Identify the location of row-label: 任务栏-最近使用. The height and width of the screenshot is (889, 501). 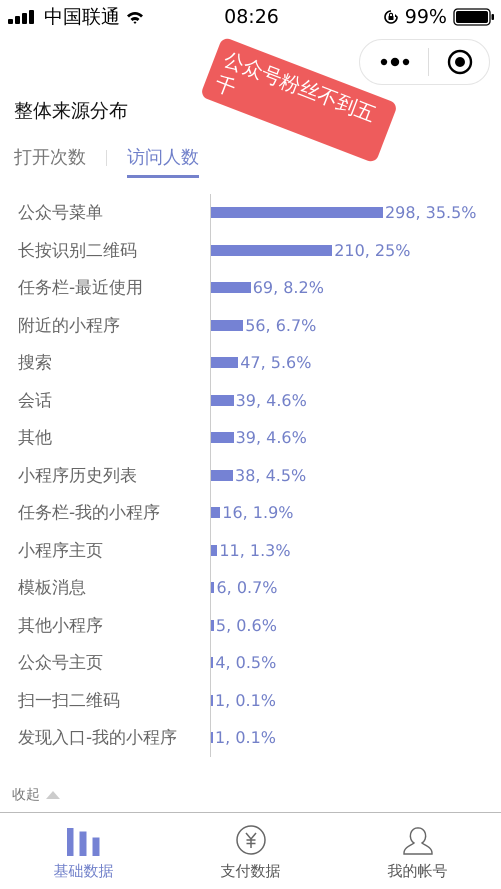
(81, 288).